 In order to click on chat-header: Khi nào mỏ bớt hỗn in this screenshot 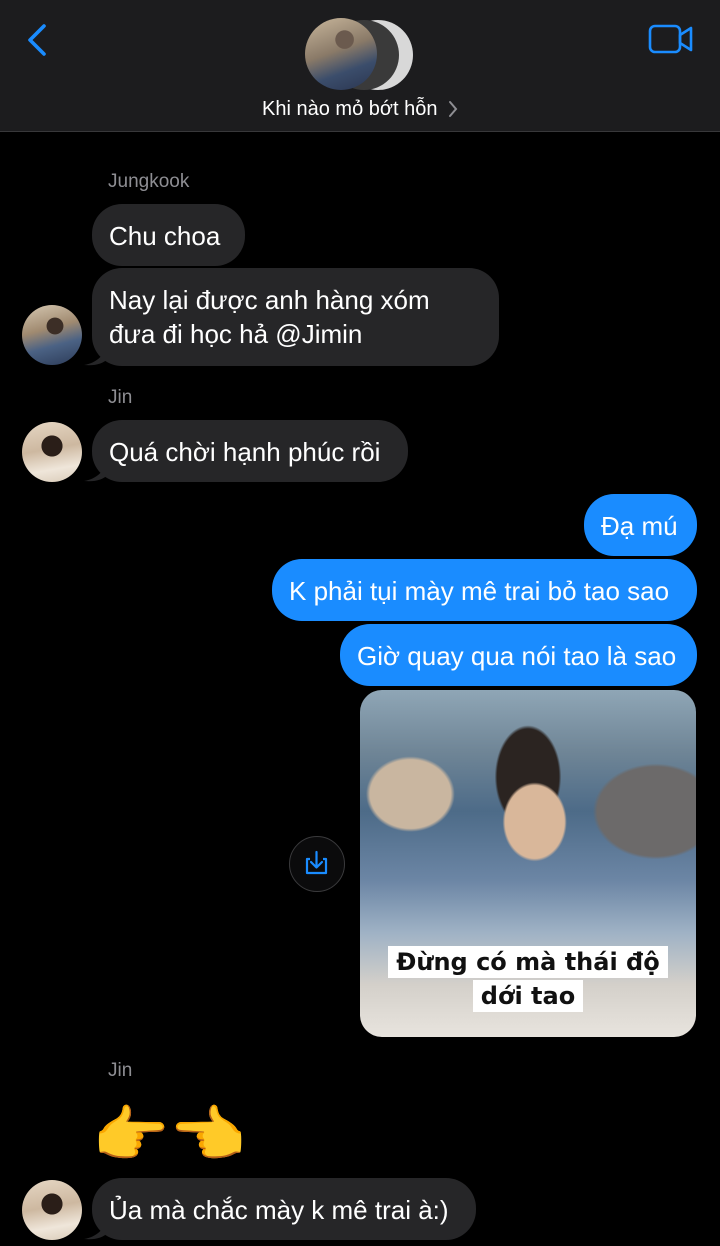, I will do `click(360, 66)`.